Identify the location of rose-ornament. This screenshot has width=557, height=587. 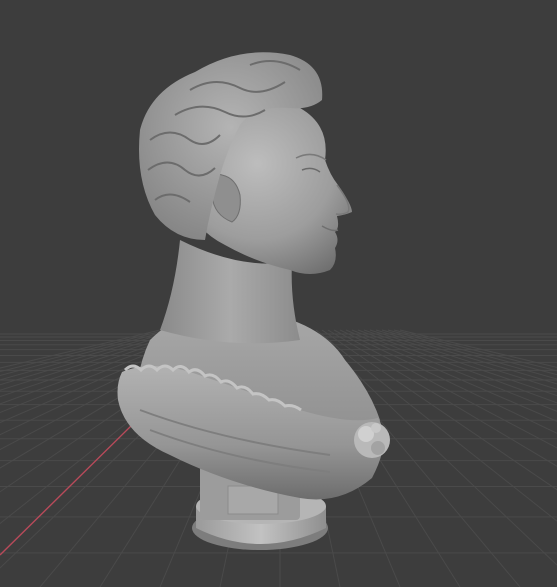
(372, 440).